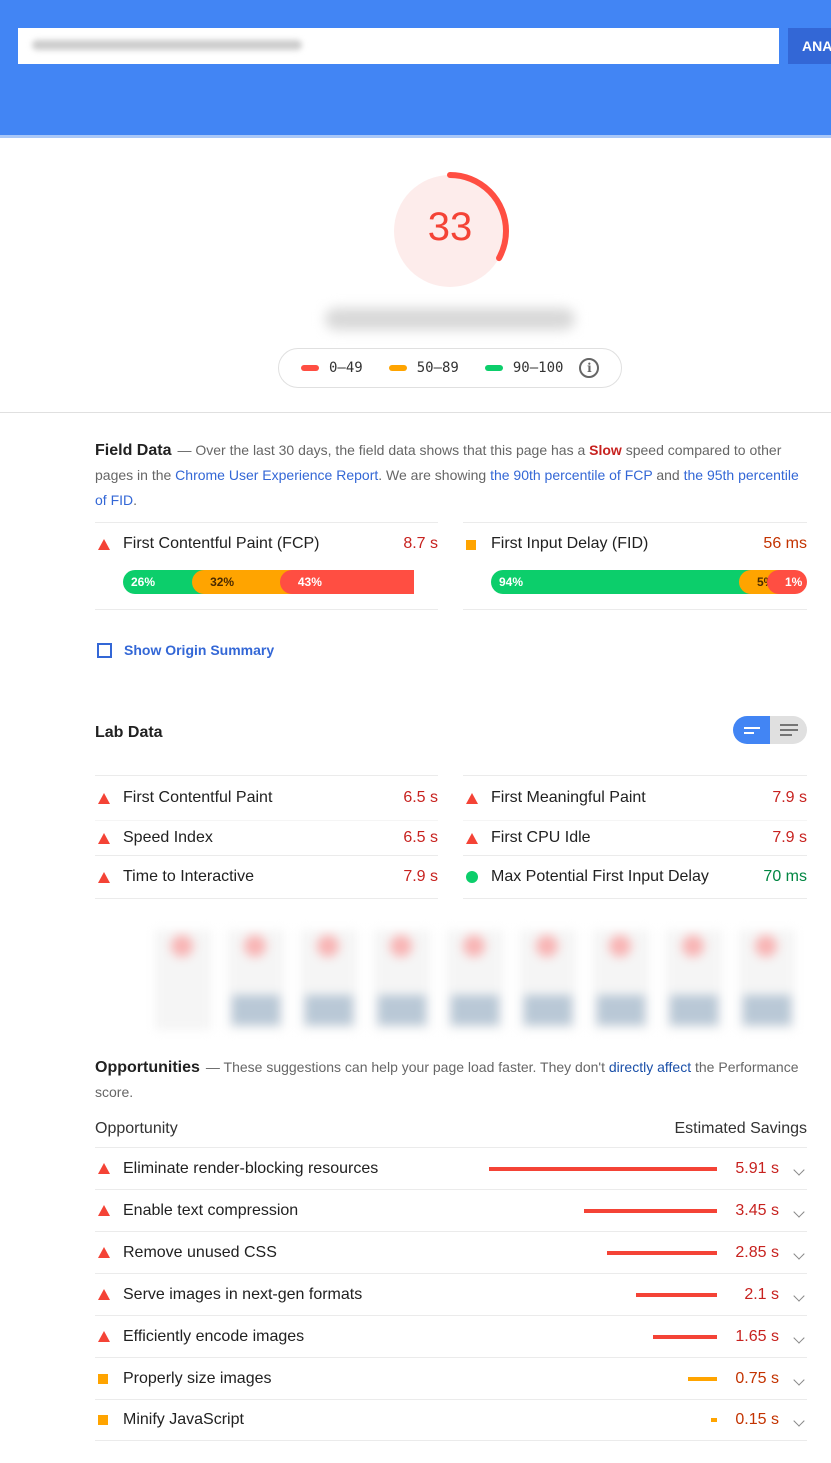 The width and height of the screenshot is (831, 1463). I want to click on opportunity-row: Serve images in next-gen formats 2.1 s, so click(451, 1294).